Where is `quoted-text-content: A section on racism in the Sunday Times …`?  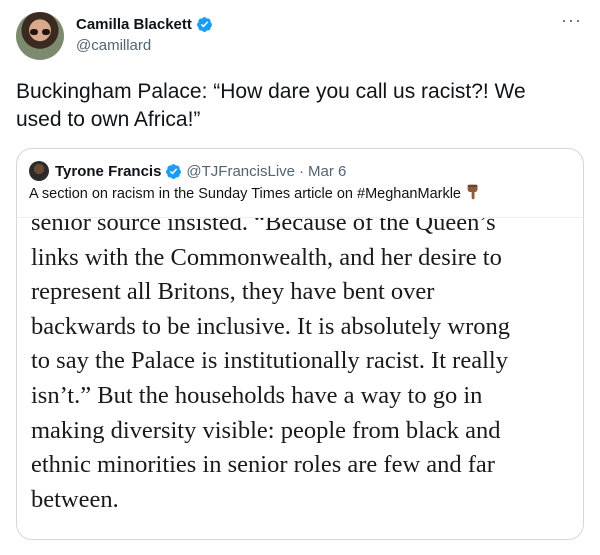 quoted-text-content: A section on racism in the Sunday Times … is located at coordinates (245, 194).